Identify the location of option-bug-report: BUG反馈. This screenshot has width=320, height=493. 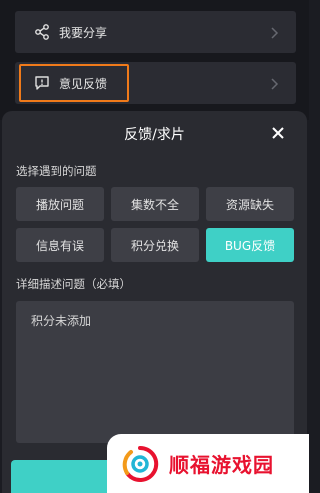
(250, 245).